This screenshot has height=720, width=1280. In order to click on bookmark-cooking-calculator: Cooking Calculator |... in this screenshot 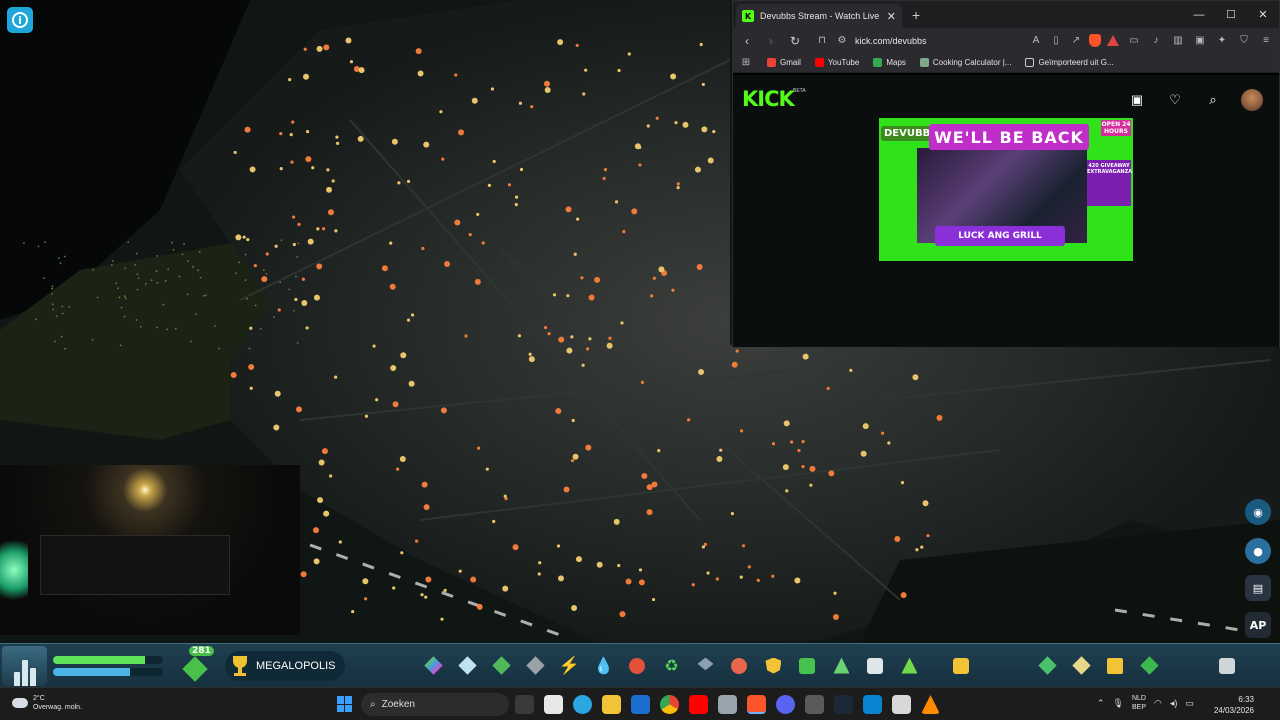, I will do `click(965, 62)`.